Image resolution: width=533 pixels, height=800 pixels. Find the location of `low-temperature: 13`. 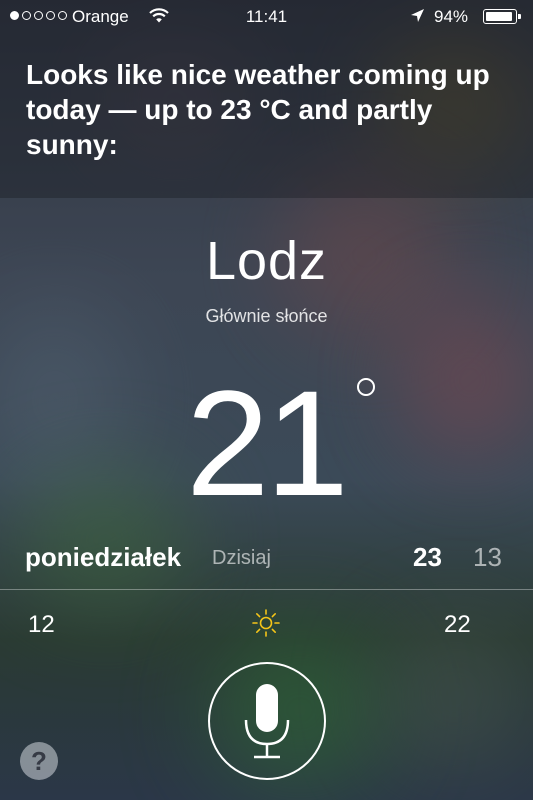

low-temperature: 13 is located at coordinates (487, 557).